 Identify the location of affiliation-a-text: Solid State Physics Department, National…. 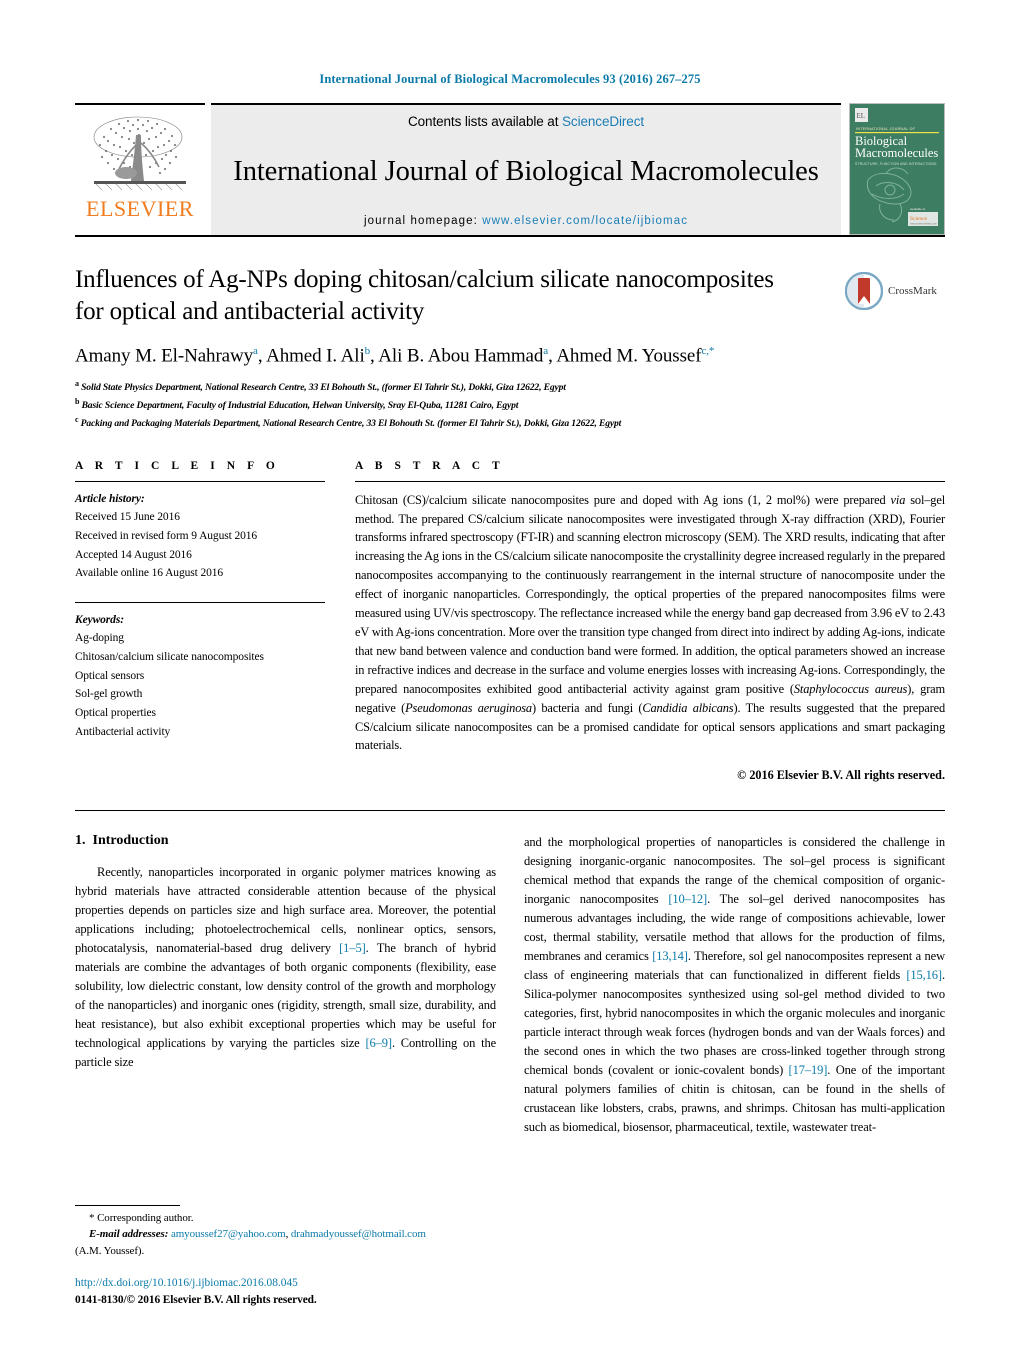
(323, 388).